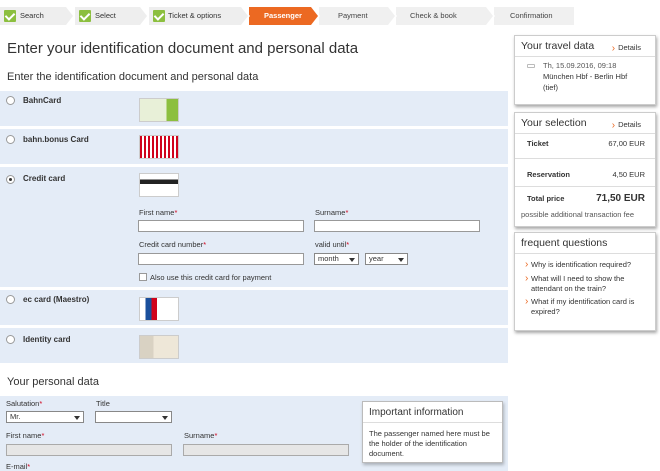 This screenshot has height=471, width=660. Describe the element at coordinates (254, 307) in the screenshot. I see `option-ec-card: ec card (Maestro)` at that location.